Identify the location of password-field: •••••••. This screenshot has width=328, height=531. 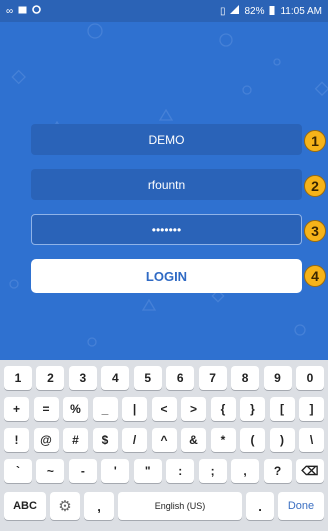
(166, 229).